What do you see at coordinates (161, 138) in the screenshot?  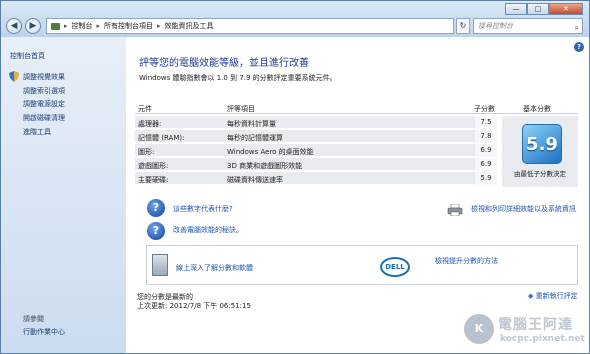 I see `row-component: 記憶體 (RAM):` at bounding box center [161, 138].